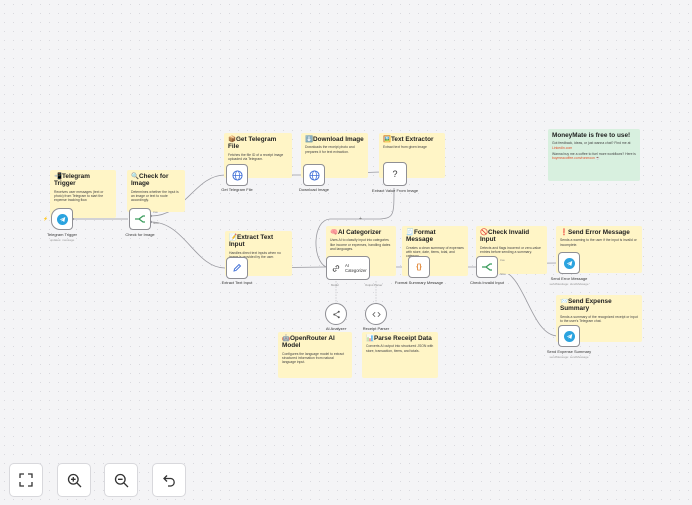 The width and height of the screenshot is (692, 505). I want to click on note-title: 📨Send Expense Summary, so click(586, 305).